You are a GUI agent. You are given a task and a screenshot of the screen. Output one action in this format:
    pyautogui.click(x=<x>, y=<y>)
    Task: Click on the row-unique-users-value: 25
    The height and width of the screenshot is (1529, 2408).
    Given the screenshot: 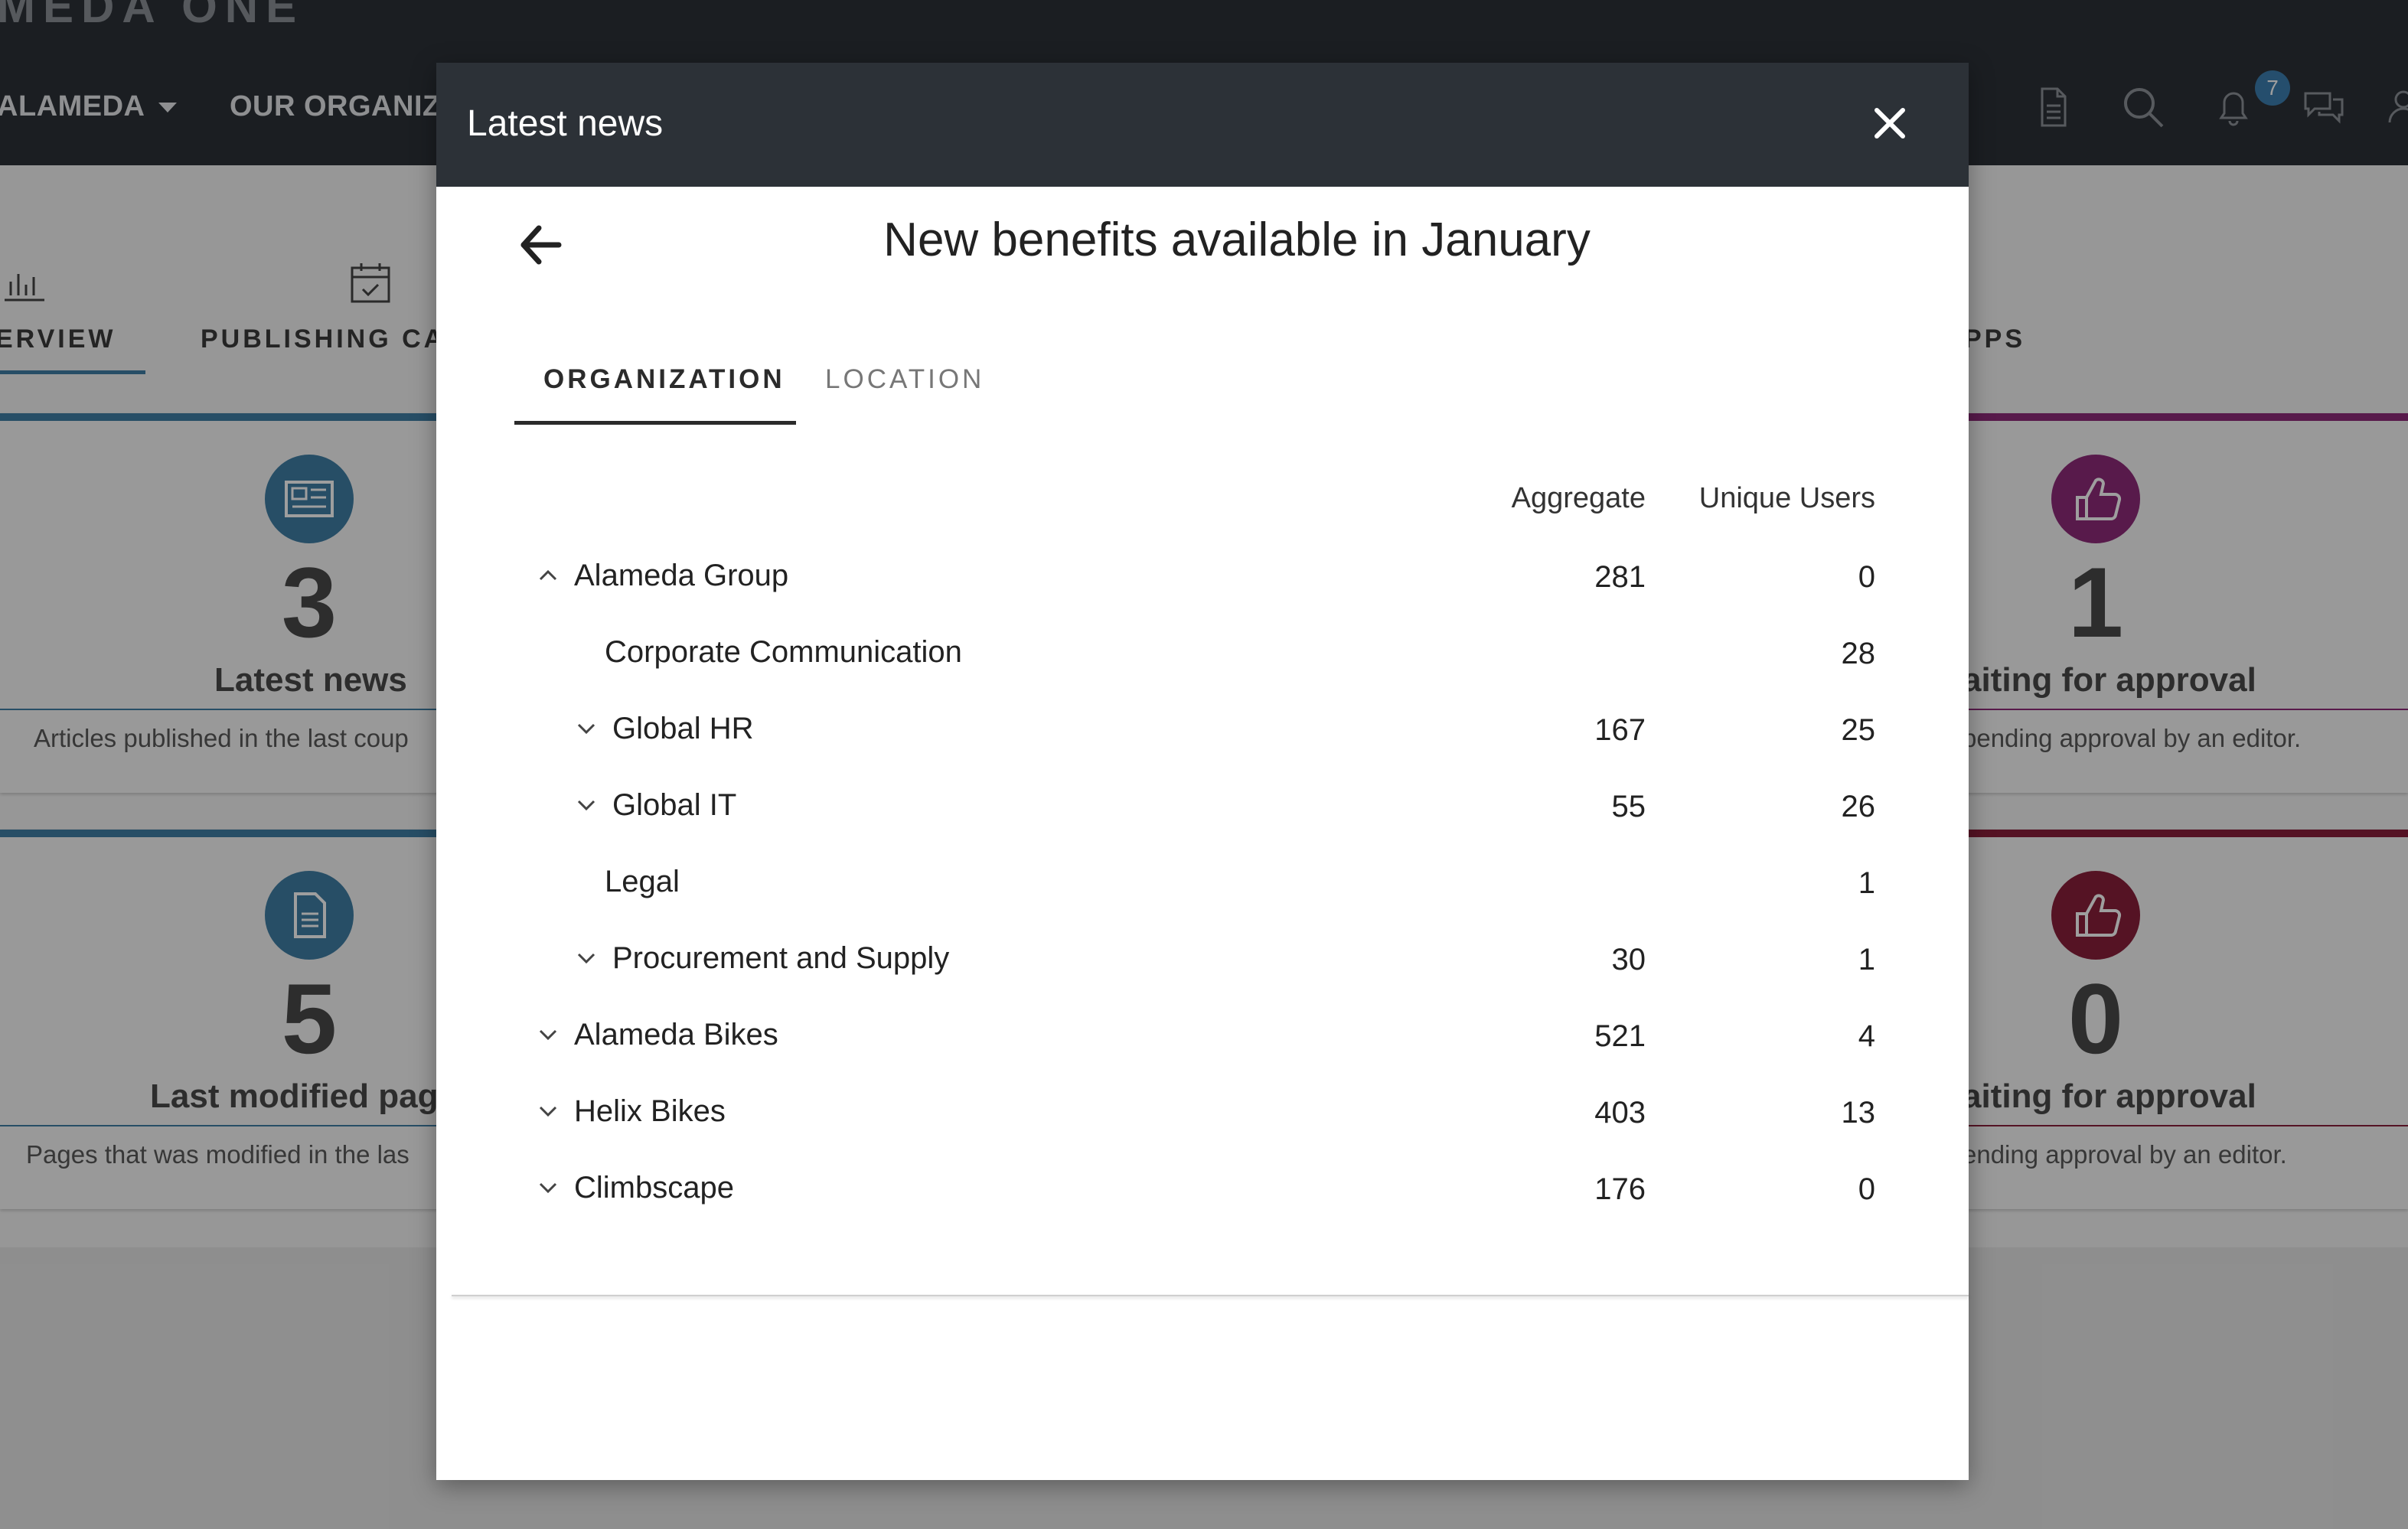 What is the action you would take?
    pyautogui.click(x=1858, y=730)
    